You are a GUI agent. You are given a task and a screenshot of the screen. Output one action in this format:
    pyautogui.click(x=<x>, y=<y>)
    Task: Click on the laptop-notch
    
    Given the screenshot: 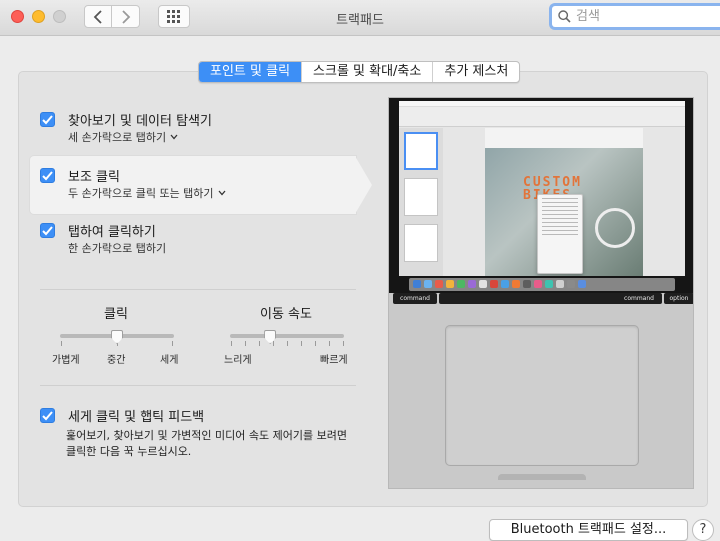 What is the action you would take?
    pyautogui.click(x=542, y=477)
    